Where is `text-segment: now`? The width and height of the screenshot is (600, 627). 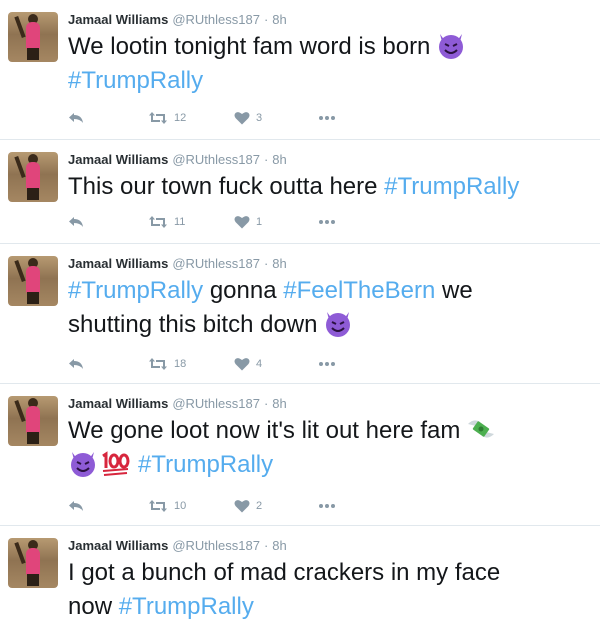
text-segment: now is located at coordinates (90, 606).